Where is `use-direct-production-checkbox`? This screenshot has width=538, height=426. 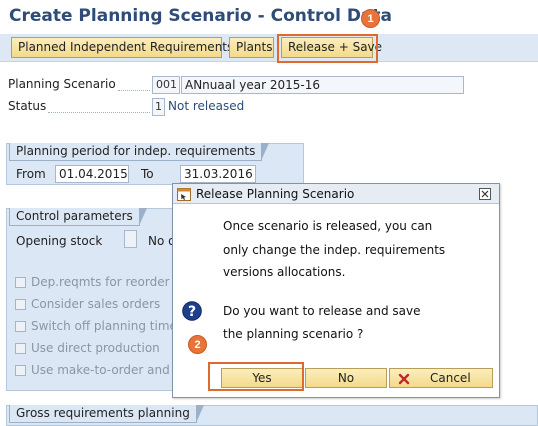 use-direct-production-checkbox is located at coordinates (20, 348).